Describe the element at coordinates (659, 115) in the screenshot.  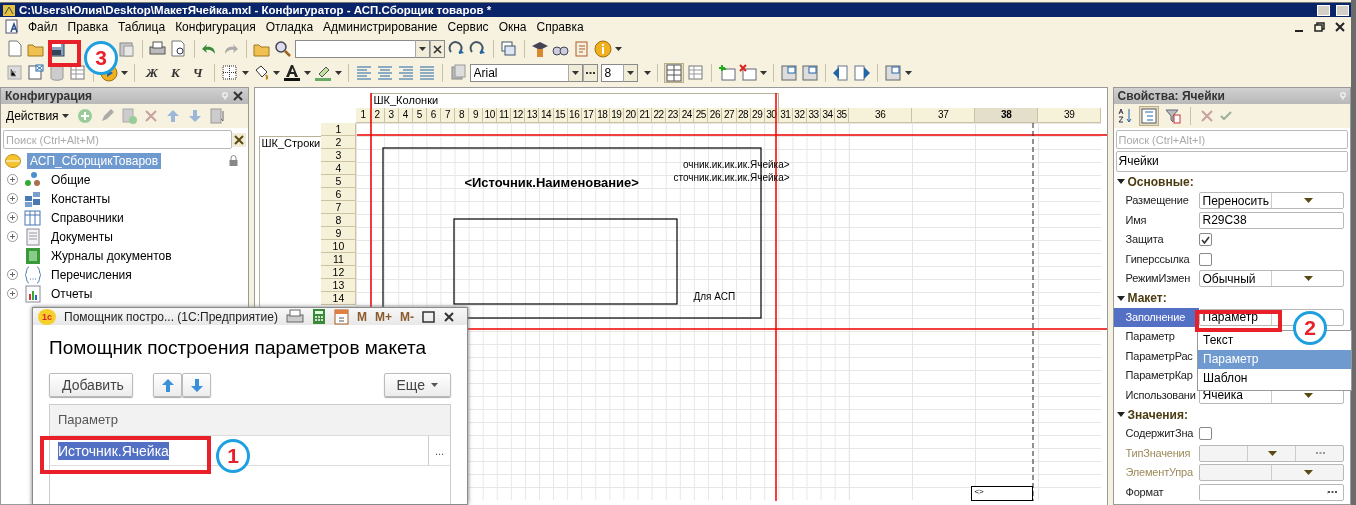
I see `column-header: 22` at that location.